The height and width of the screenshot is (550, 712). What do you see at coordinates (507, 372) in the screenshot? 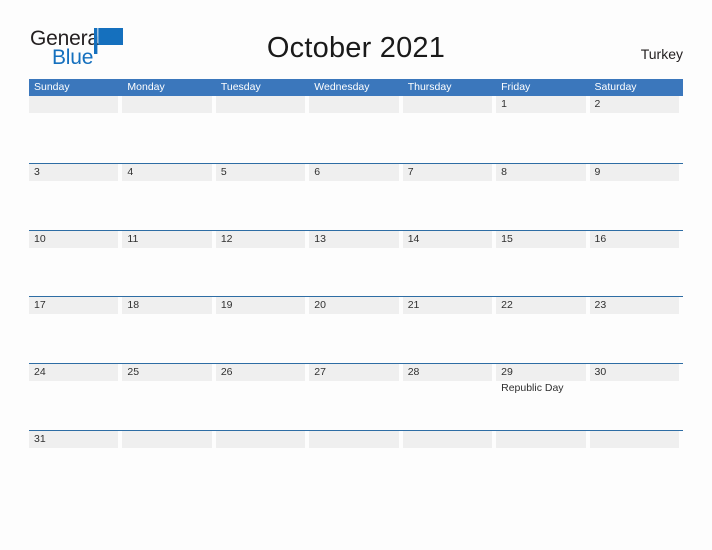
I see `day-number: 29` at bounding box center [507, 372].